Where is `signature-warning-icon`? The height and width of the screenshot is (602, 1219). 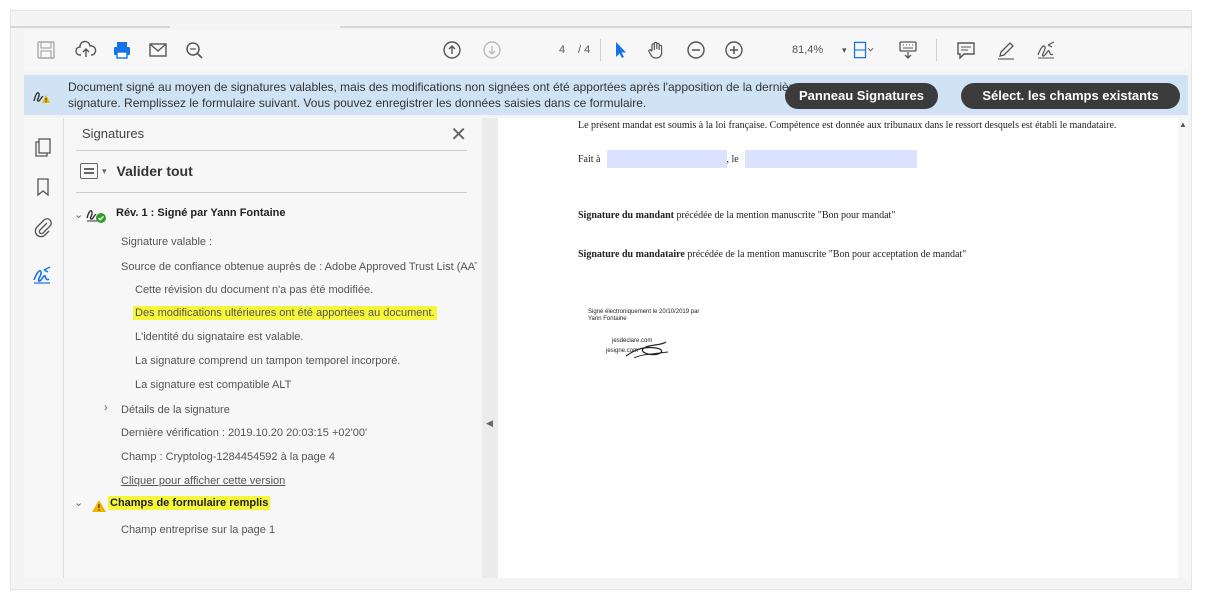 signature-warning-icon is located at coordinates (42, 95).